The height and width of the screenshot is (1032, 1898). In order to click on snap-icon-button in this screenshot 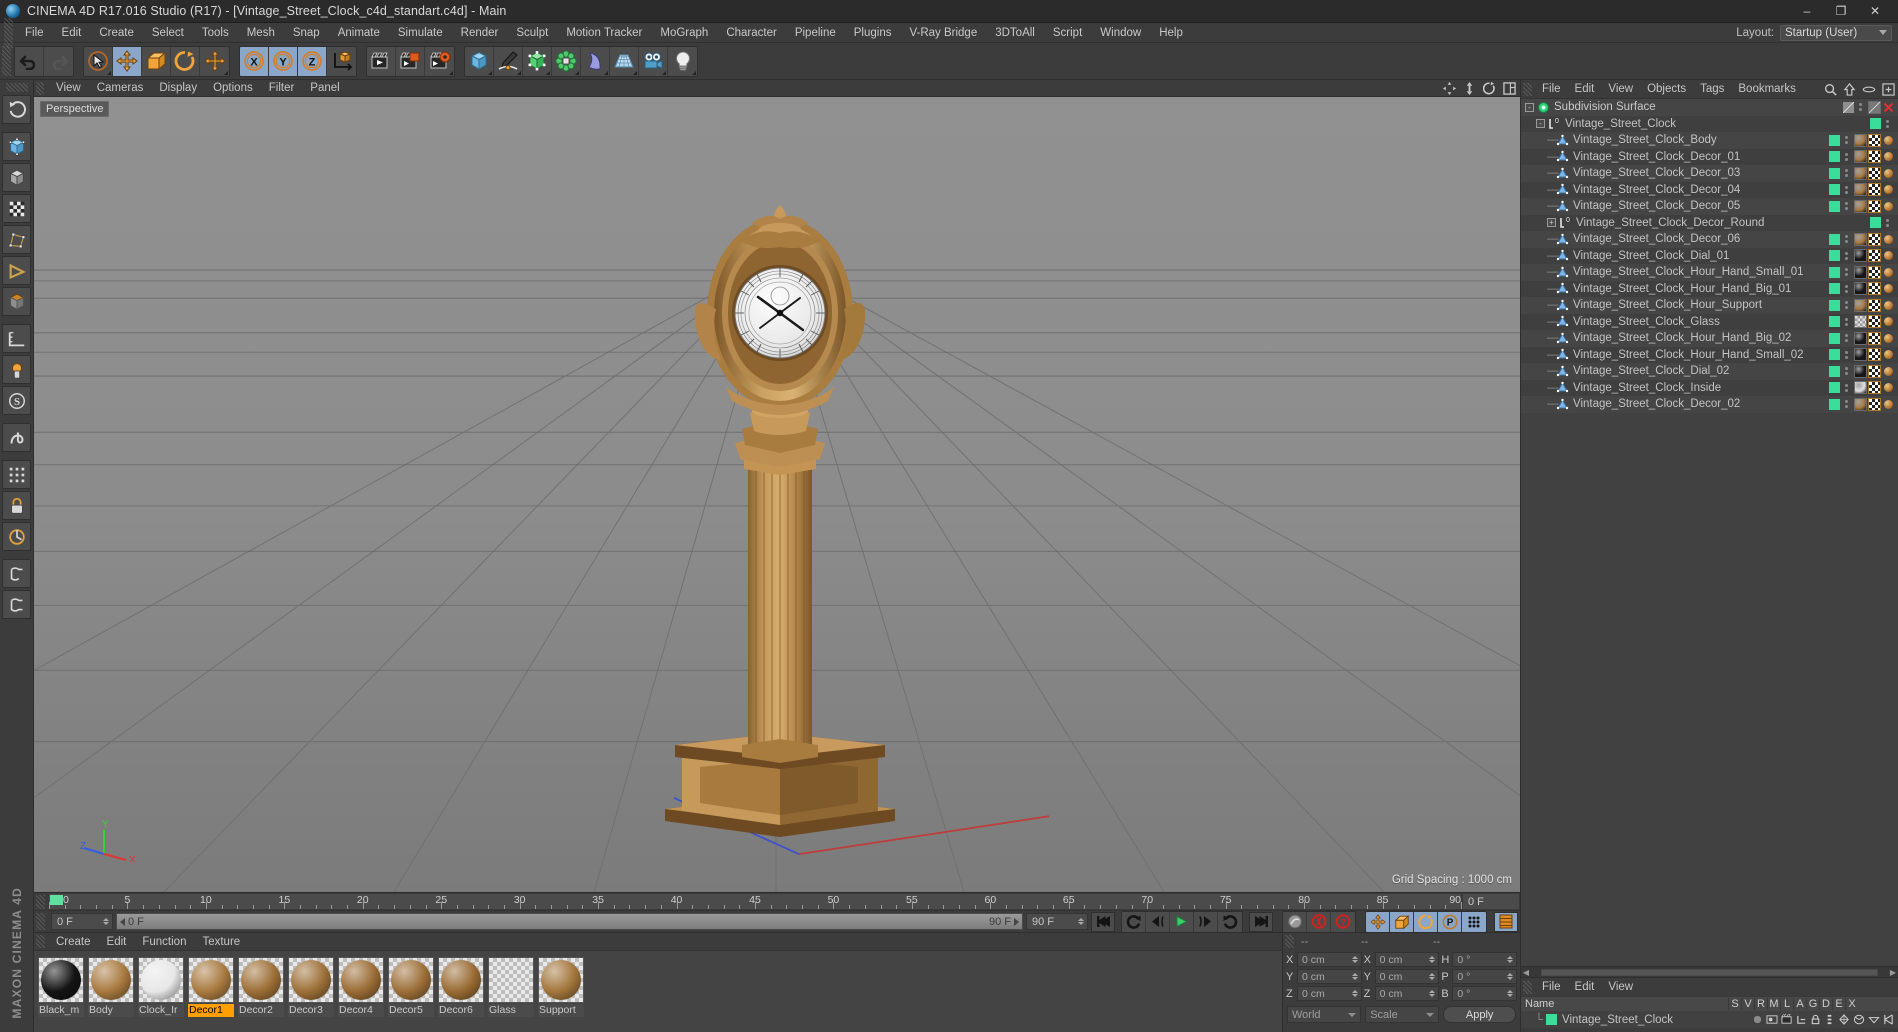, I will do `click(16, 437)`.